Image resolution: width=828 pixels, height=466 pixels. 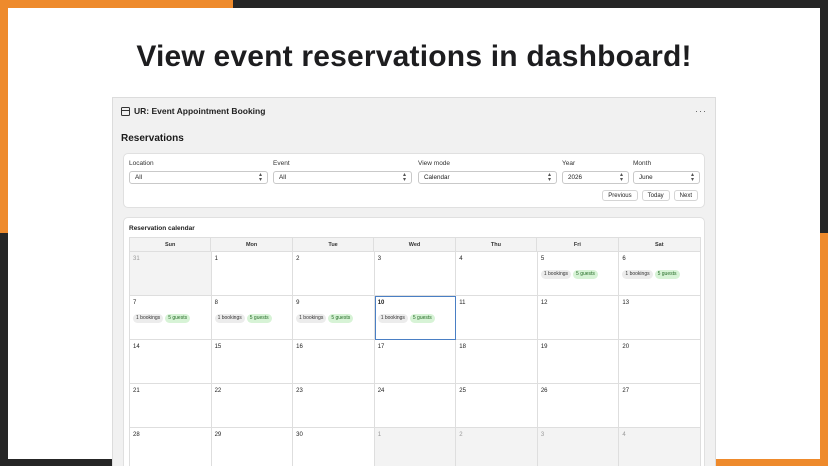 I want to click on calendar-day-cell: 28, so click(x=171, y=447).